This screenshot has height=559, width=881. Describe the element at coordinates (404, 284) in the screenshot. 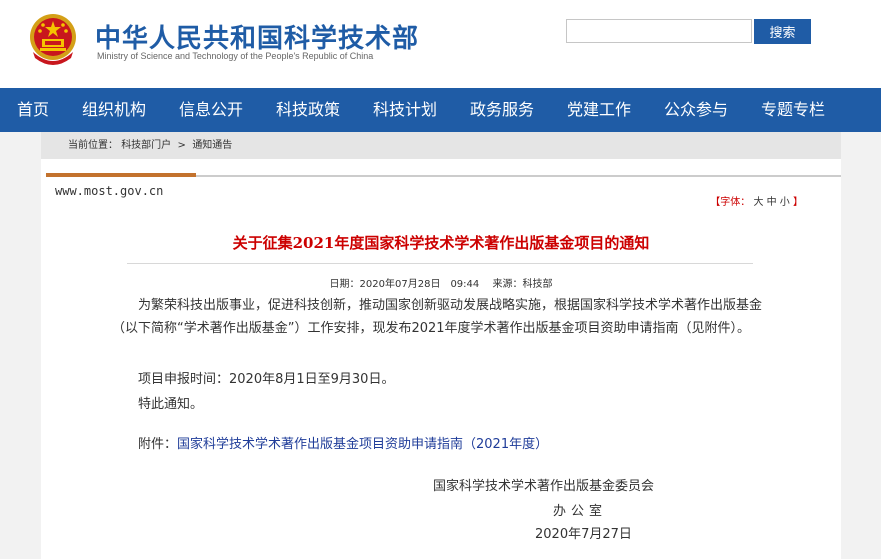

I see `article-date: 日期：2020年07月28日 09:44` at that location.